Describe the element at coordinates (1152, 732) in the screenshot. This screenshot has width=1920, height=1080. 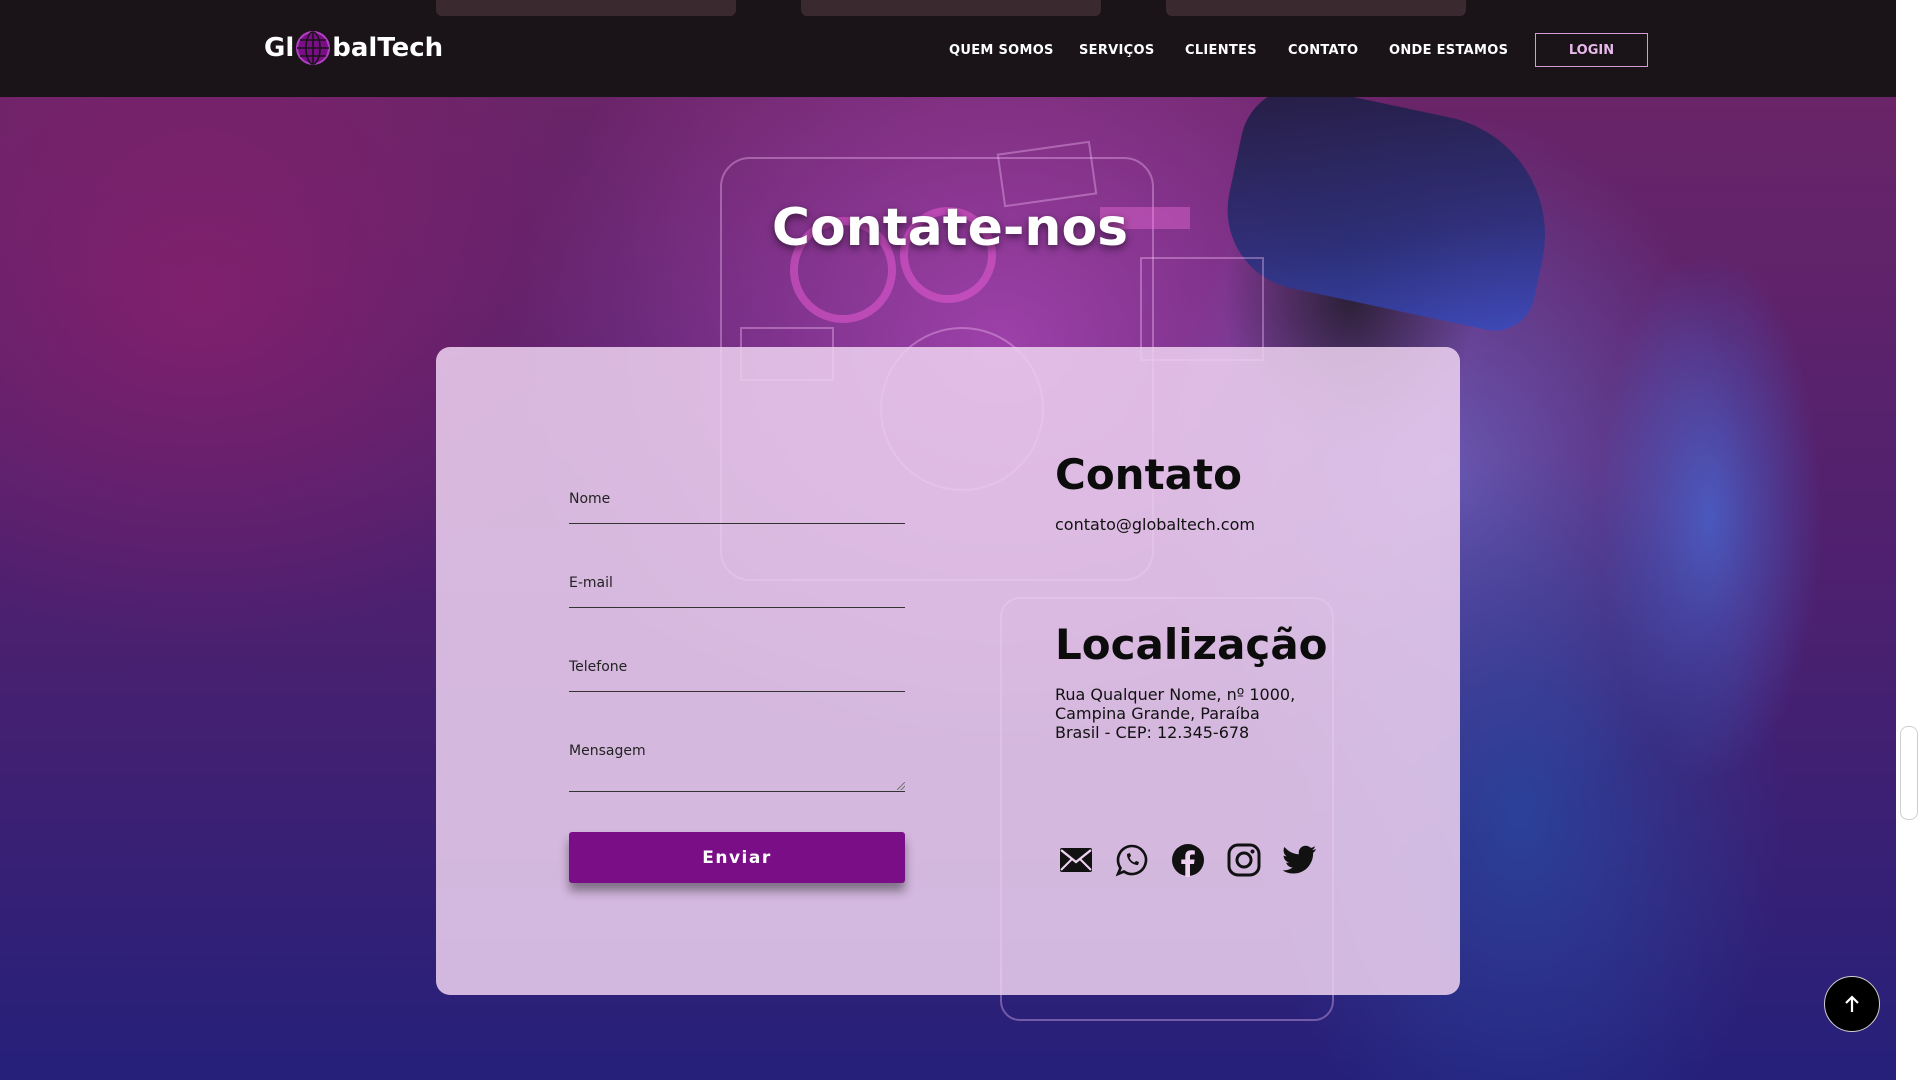
I see `address-line: Brasil - CEP: 12.345-678` at that location.